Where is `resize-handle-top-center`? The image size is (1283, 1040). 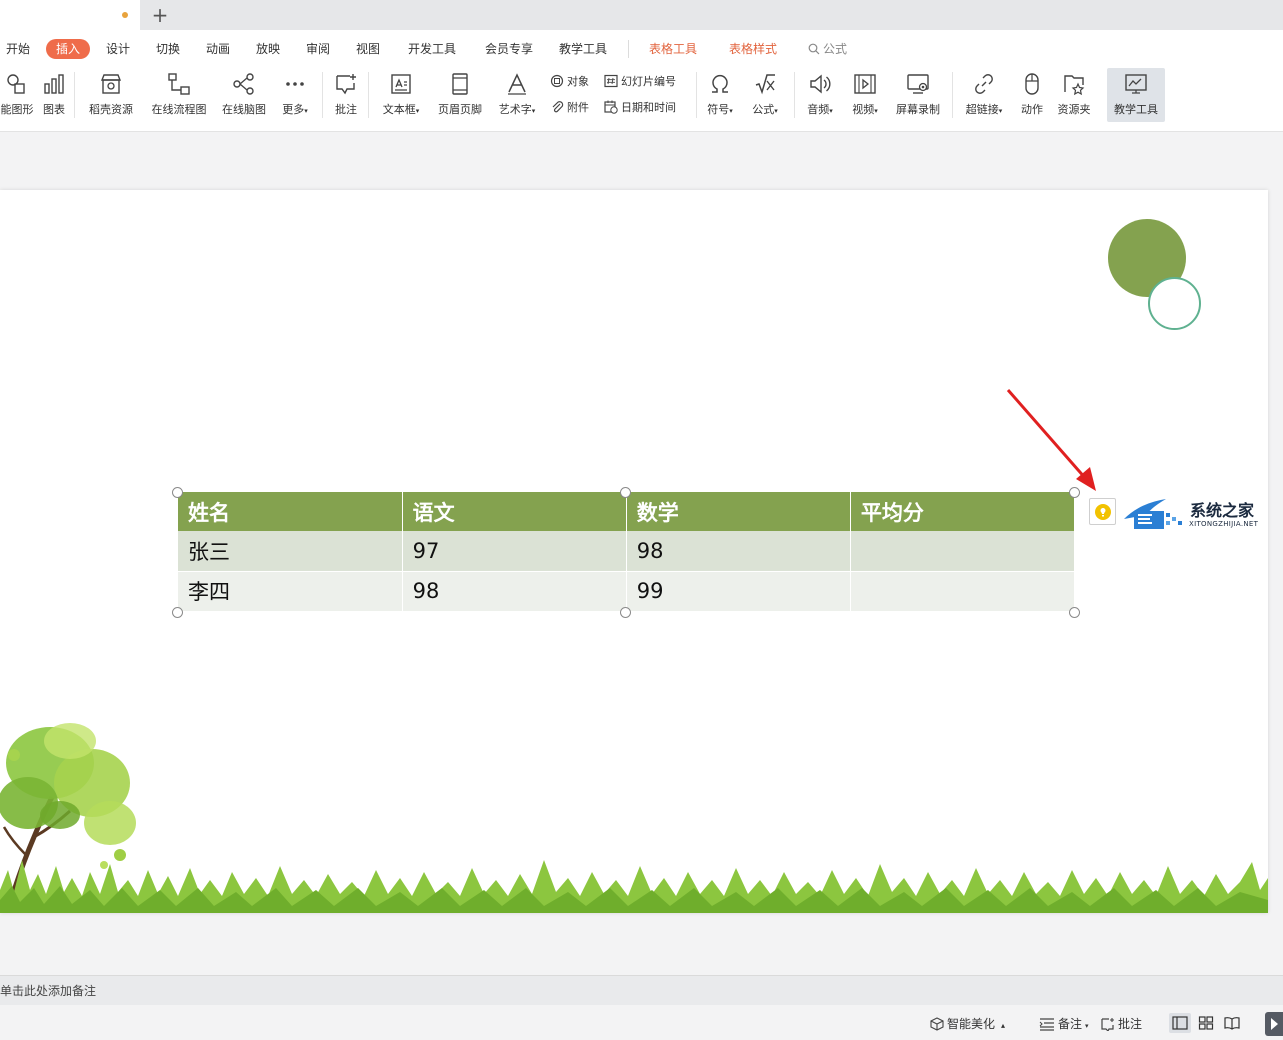 resize-handle-top-center is located at coordinates (625, 492).